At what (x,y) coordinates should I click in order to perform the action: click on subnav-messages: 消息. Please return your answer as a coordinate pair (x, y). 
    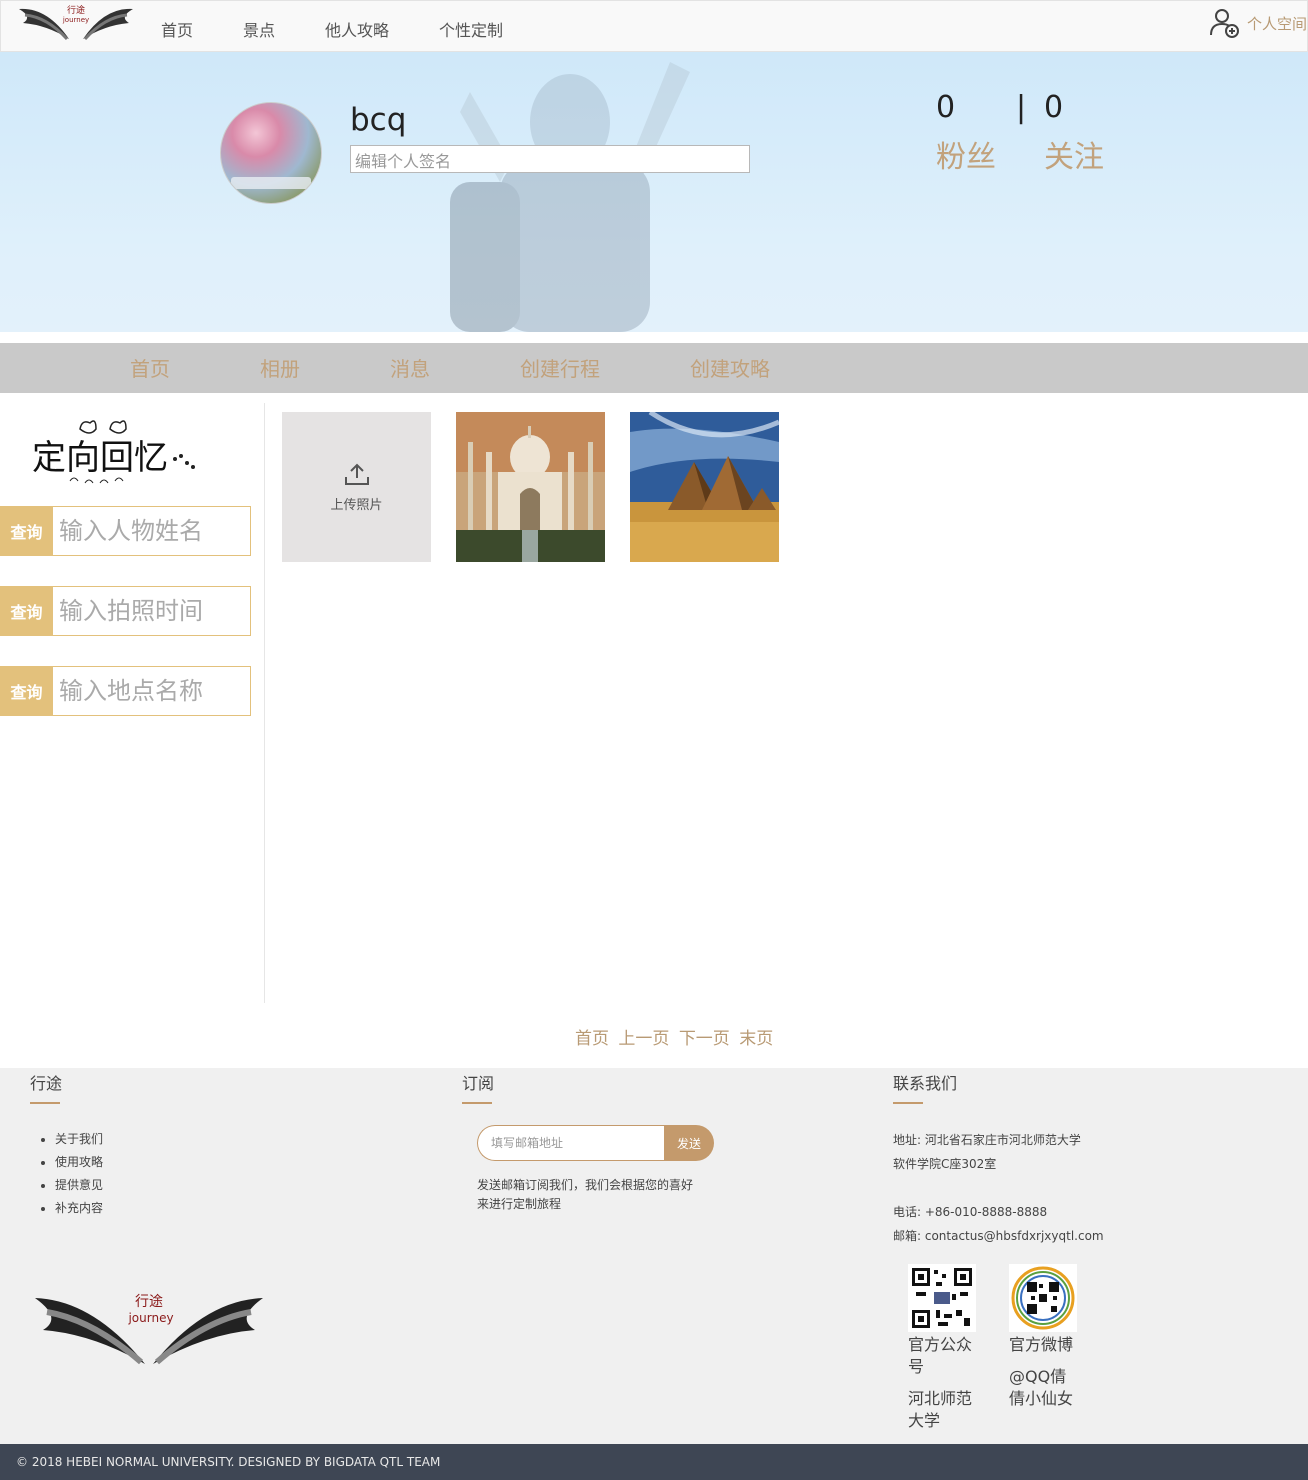
    Looking at the image, I should click on (410, 367).